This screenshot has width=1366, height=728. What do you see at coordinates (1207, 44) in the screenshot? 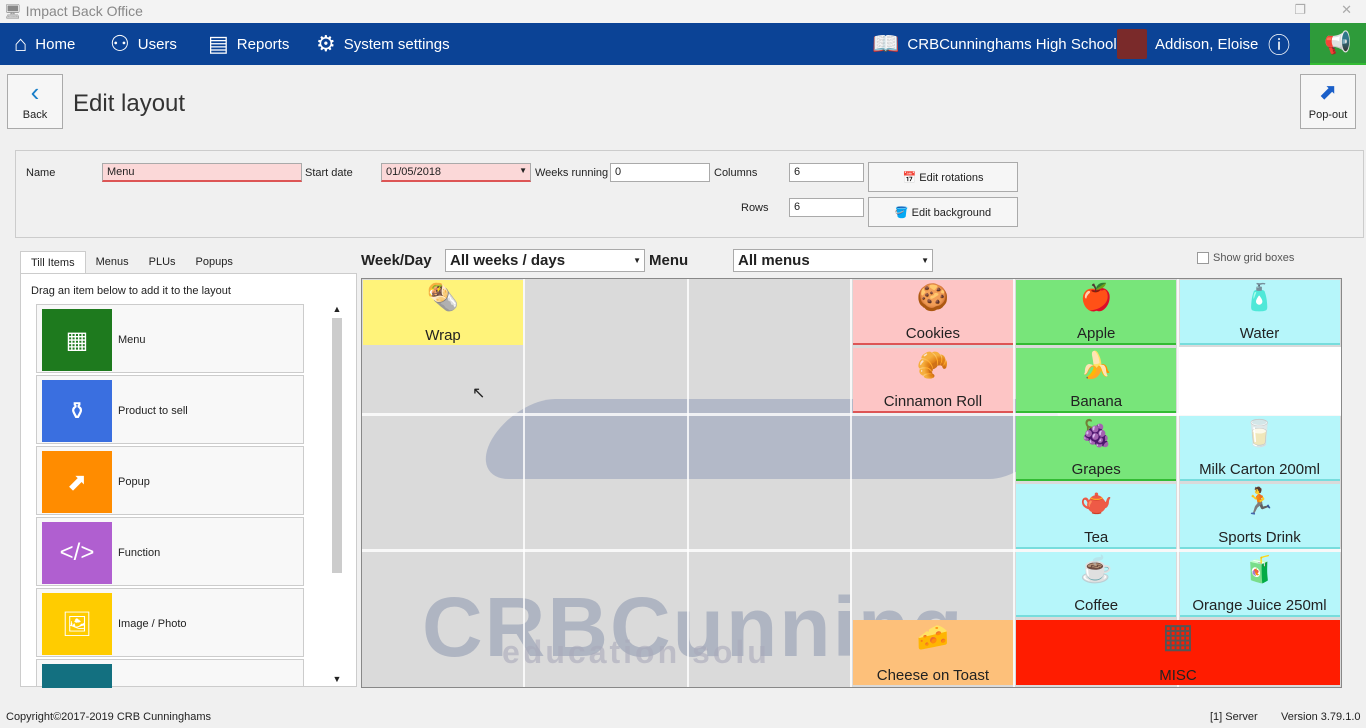
I see `user-name: Addison, Eloise` at bounding box center [1207, 44].